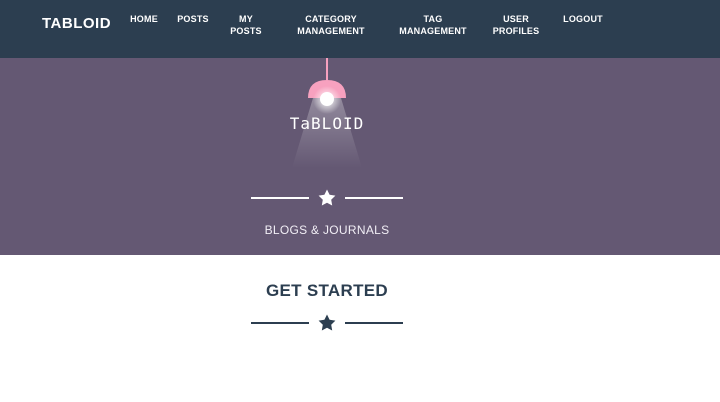 This screenshot has height=402, width=720. I want to click on nav-posts: POSTS, so click(193, 19).